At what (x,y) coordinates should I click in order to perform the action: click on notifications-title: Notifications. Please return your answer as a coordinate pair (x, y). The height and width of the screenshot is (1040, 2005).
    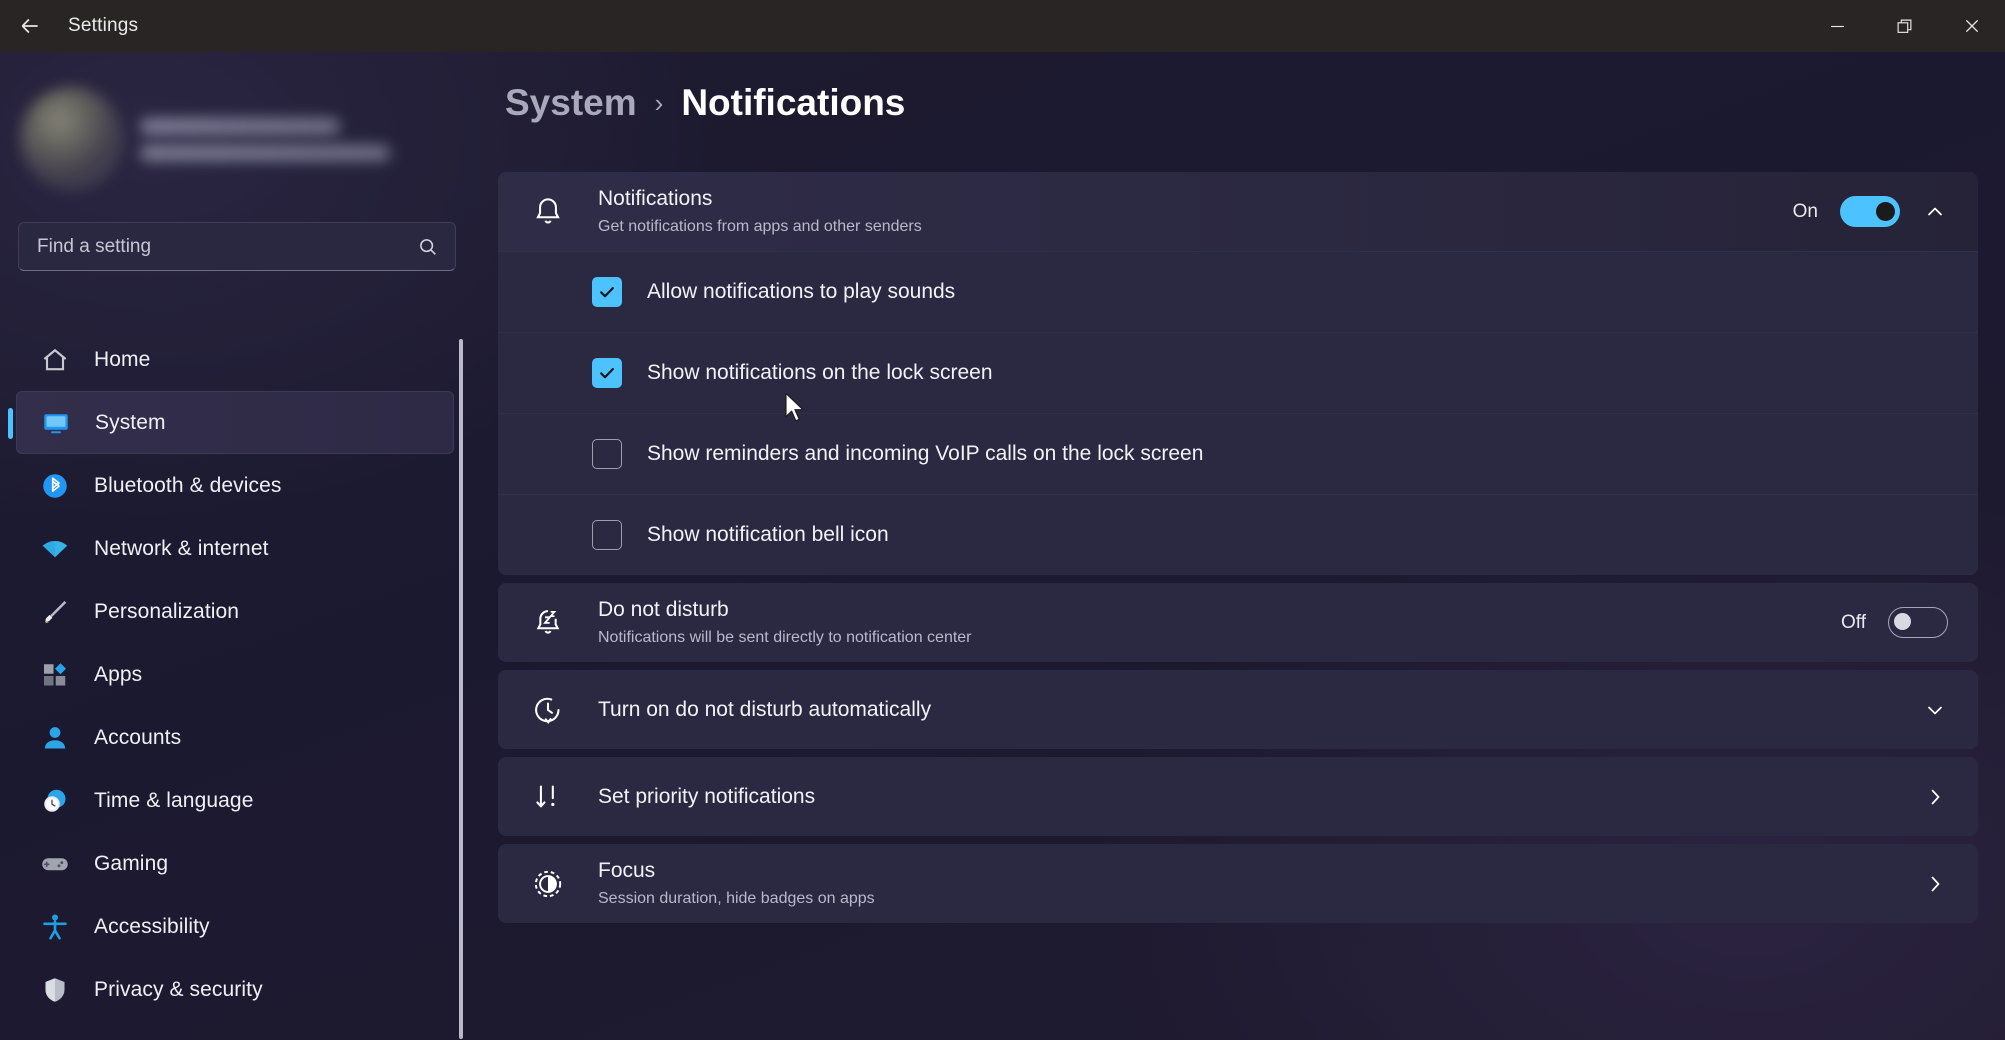
    Looking at the image, I should click on (655, 198).